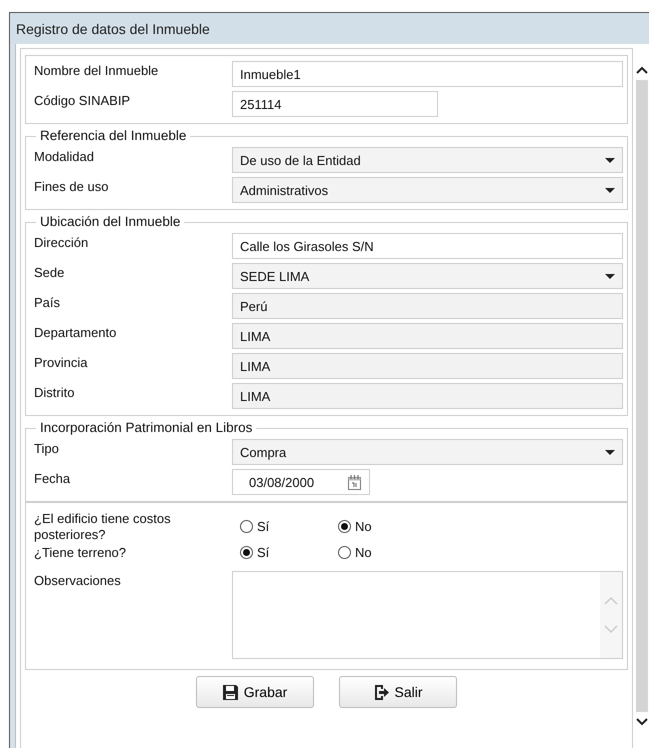  I want to click on dropdown: Administrativos, so click(428, 190).